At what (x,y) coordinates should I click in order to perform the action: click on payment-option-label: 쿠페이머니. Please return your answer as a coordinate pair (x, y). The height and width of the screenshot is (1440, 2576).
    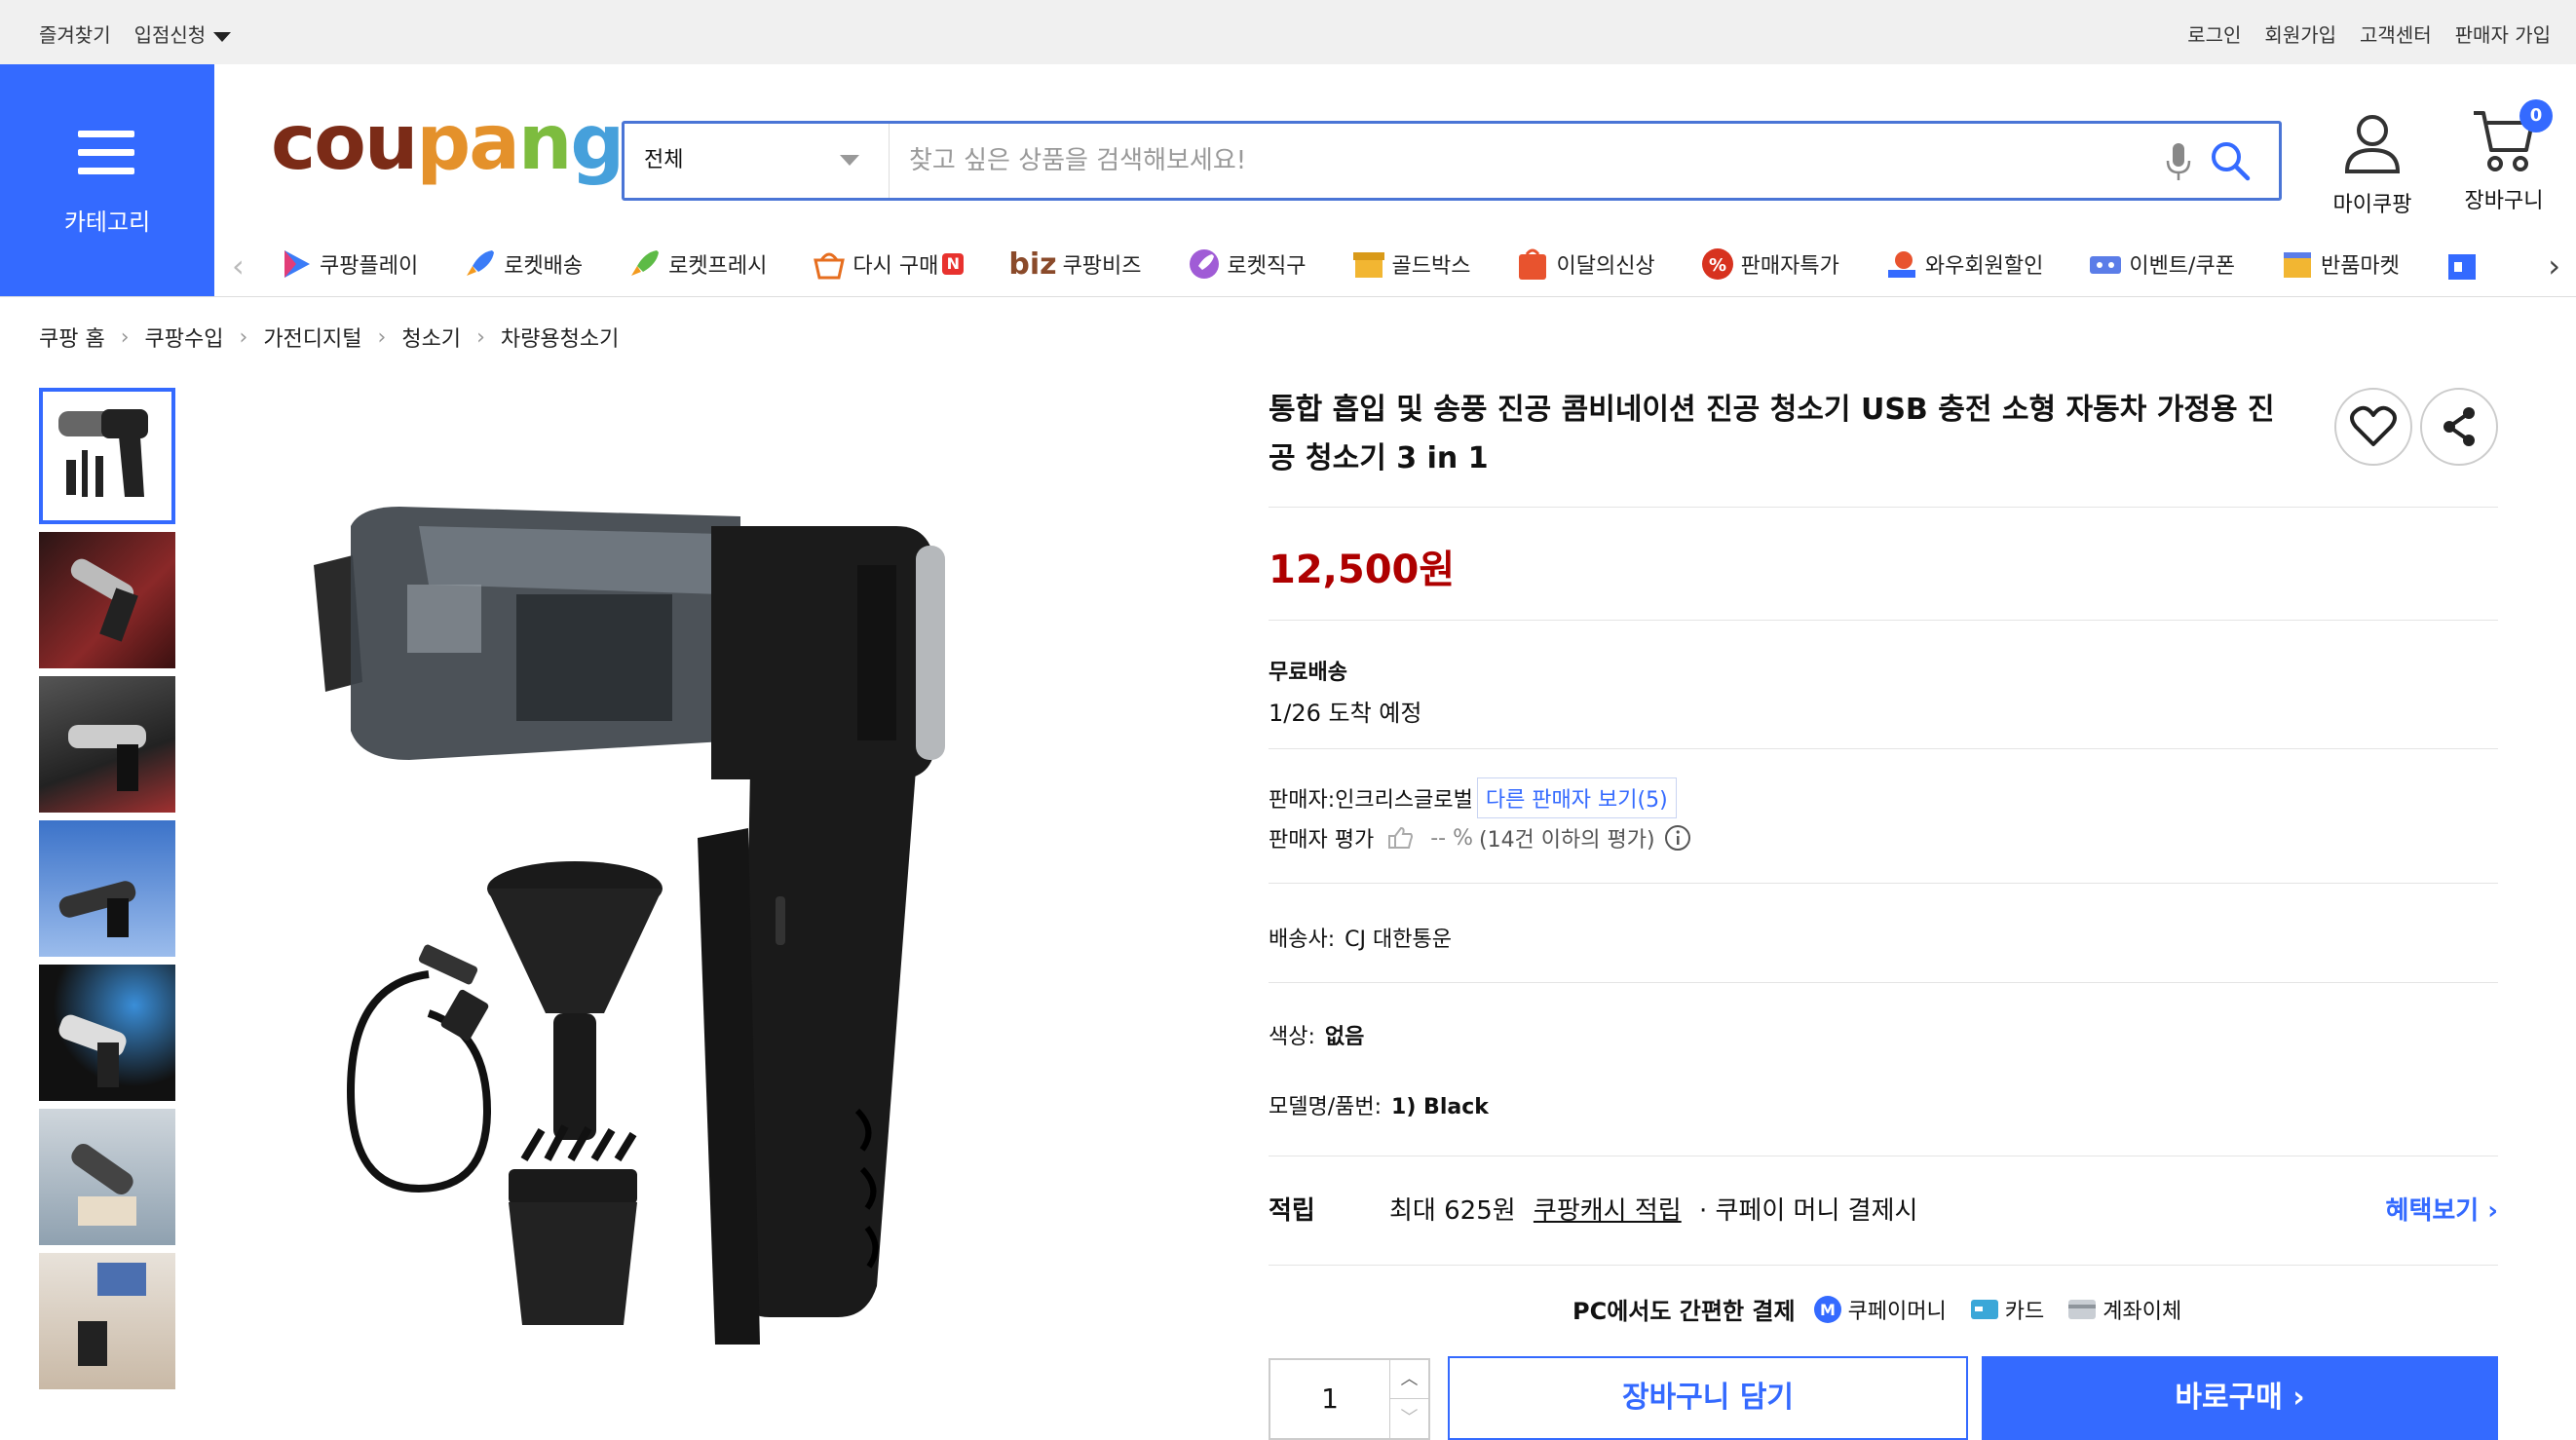
    Looking at the image, I should click on (1897, 1311).